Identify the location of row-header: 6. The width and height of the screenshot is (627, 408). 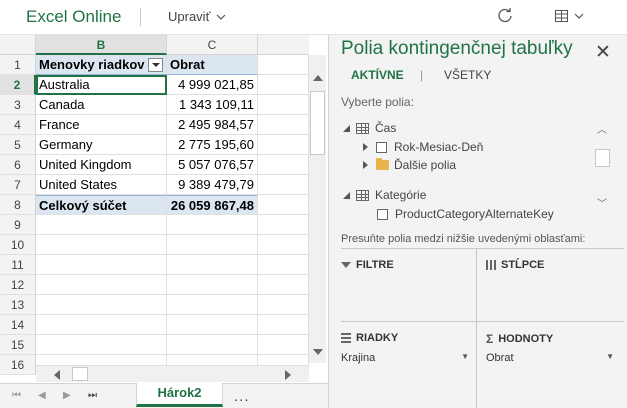
(18, 165).